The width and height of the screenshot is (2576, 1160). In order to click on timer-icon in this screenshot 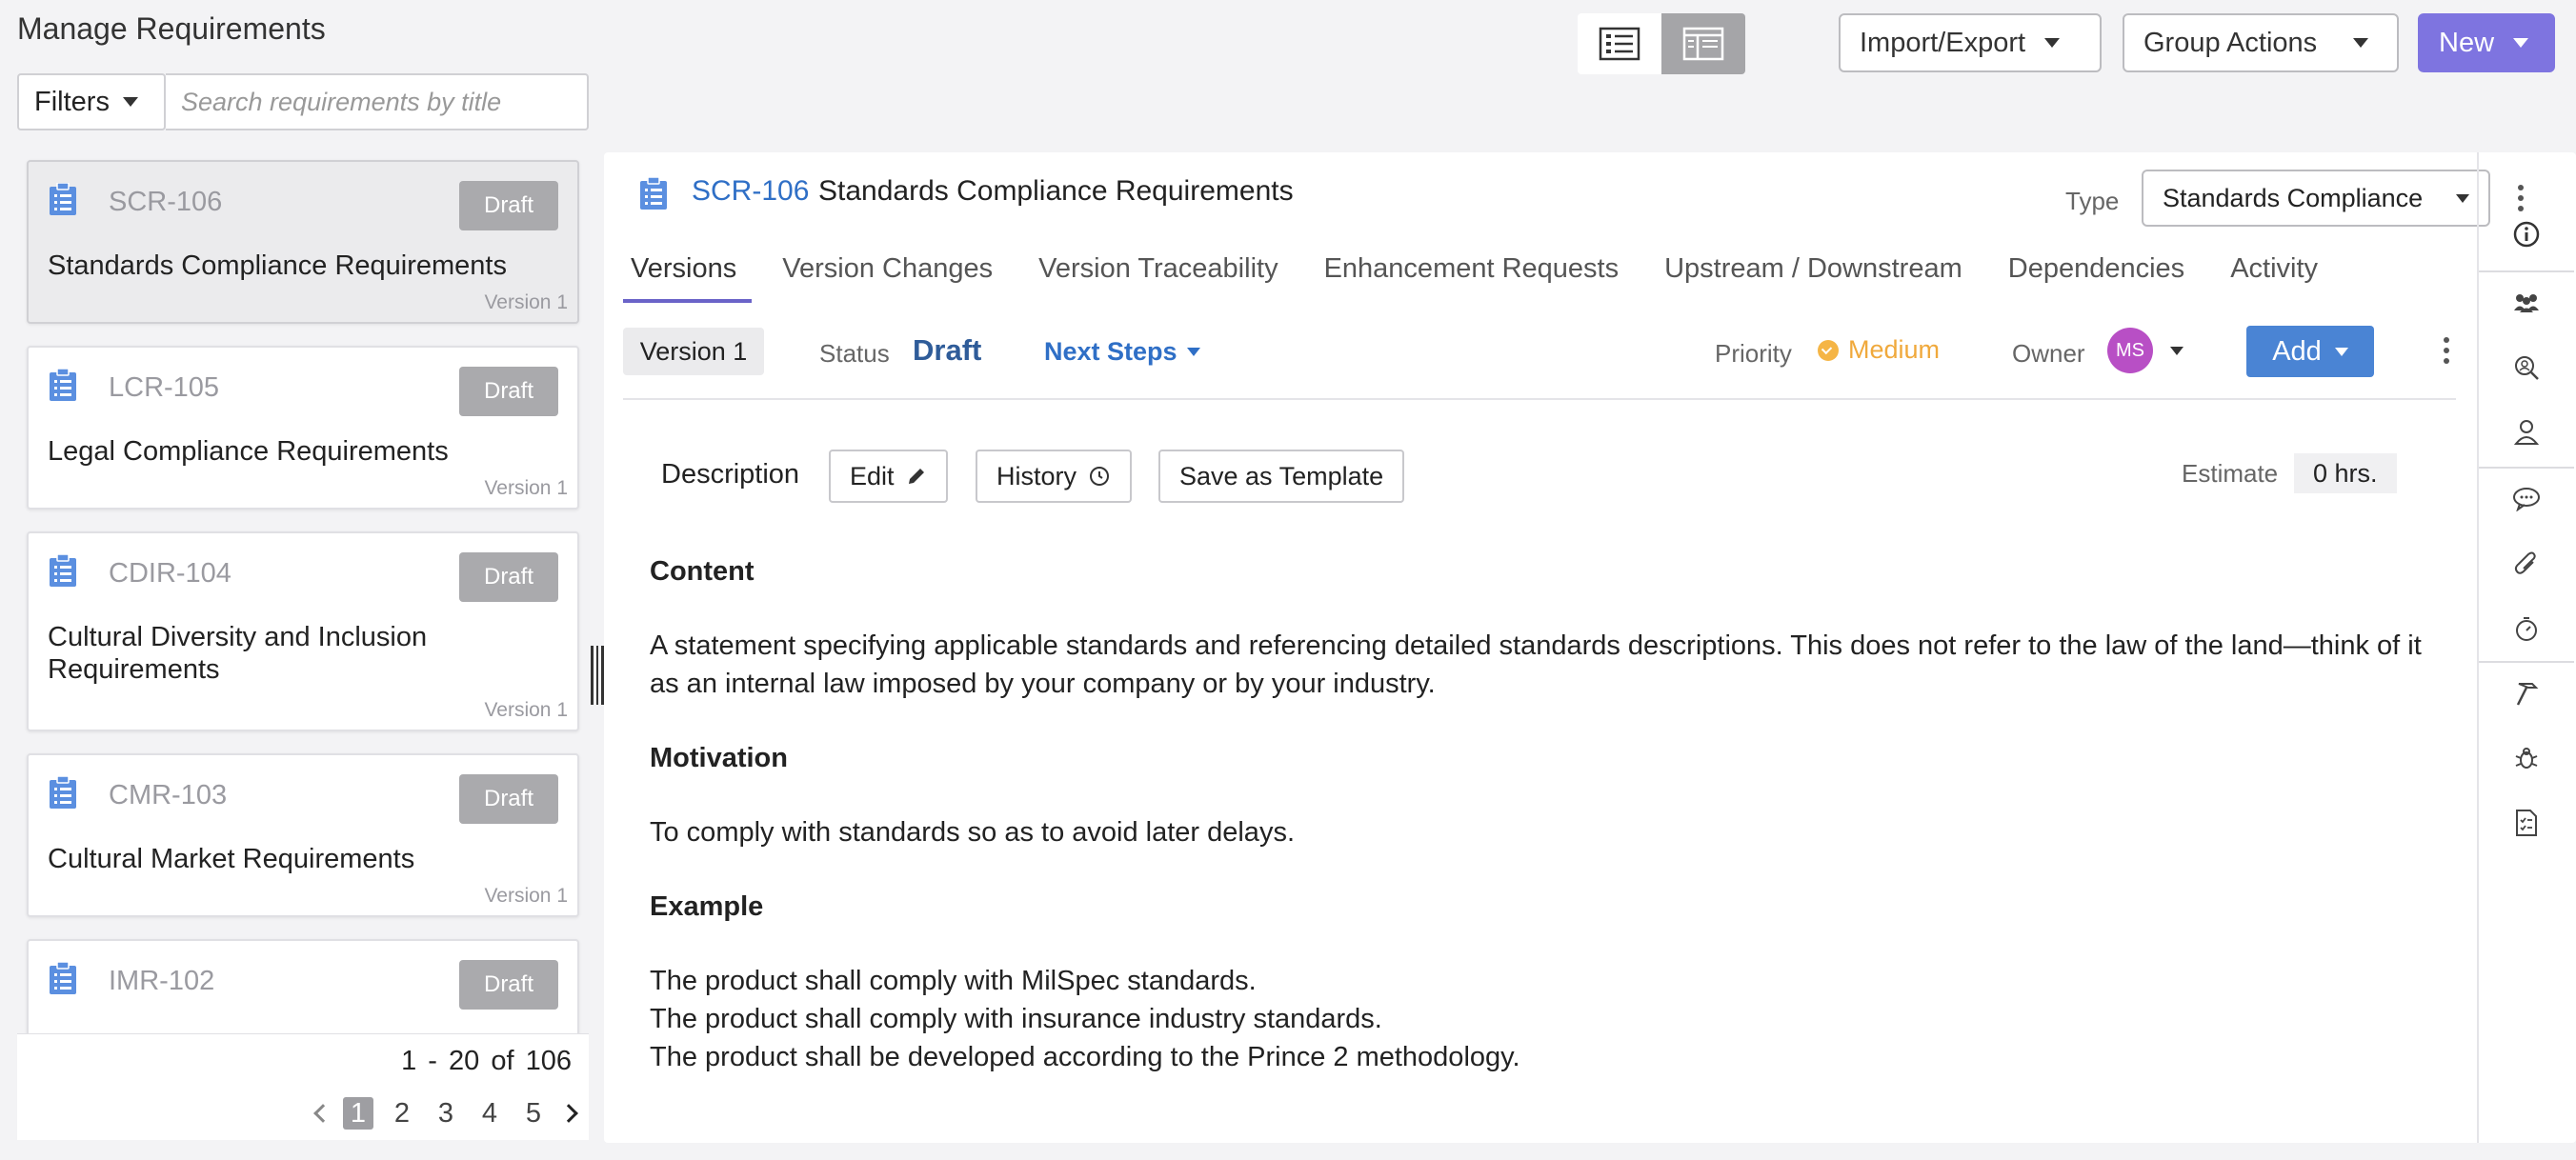, I will do `click(2527, 629)`.